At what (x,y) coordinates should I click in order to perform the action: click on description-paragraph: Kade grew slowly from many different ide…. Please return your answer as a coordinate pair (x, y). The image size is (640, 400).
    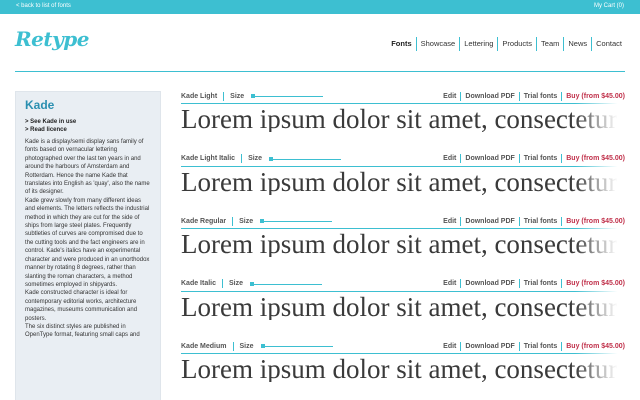
    Looking at the image, I should click on (87, 242).